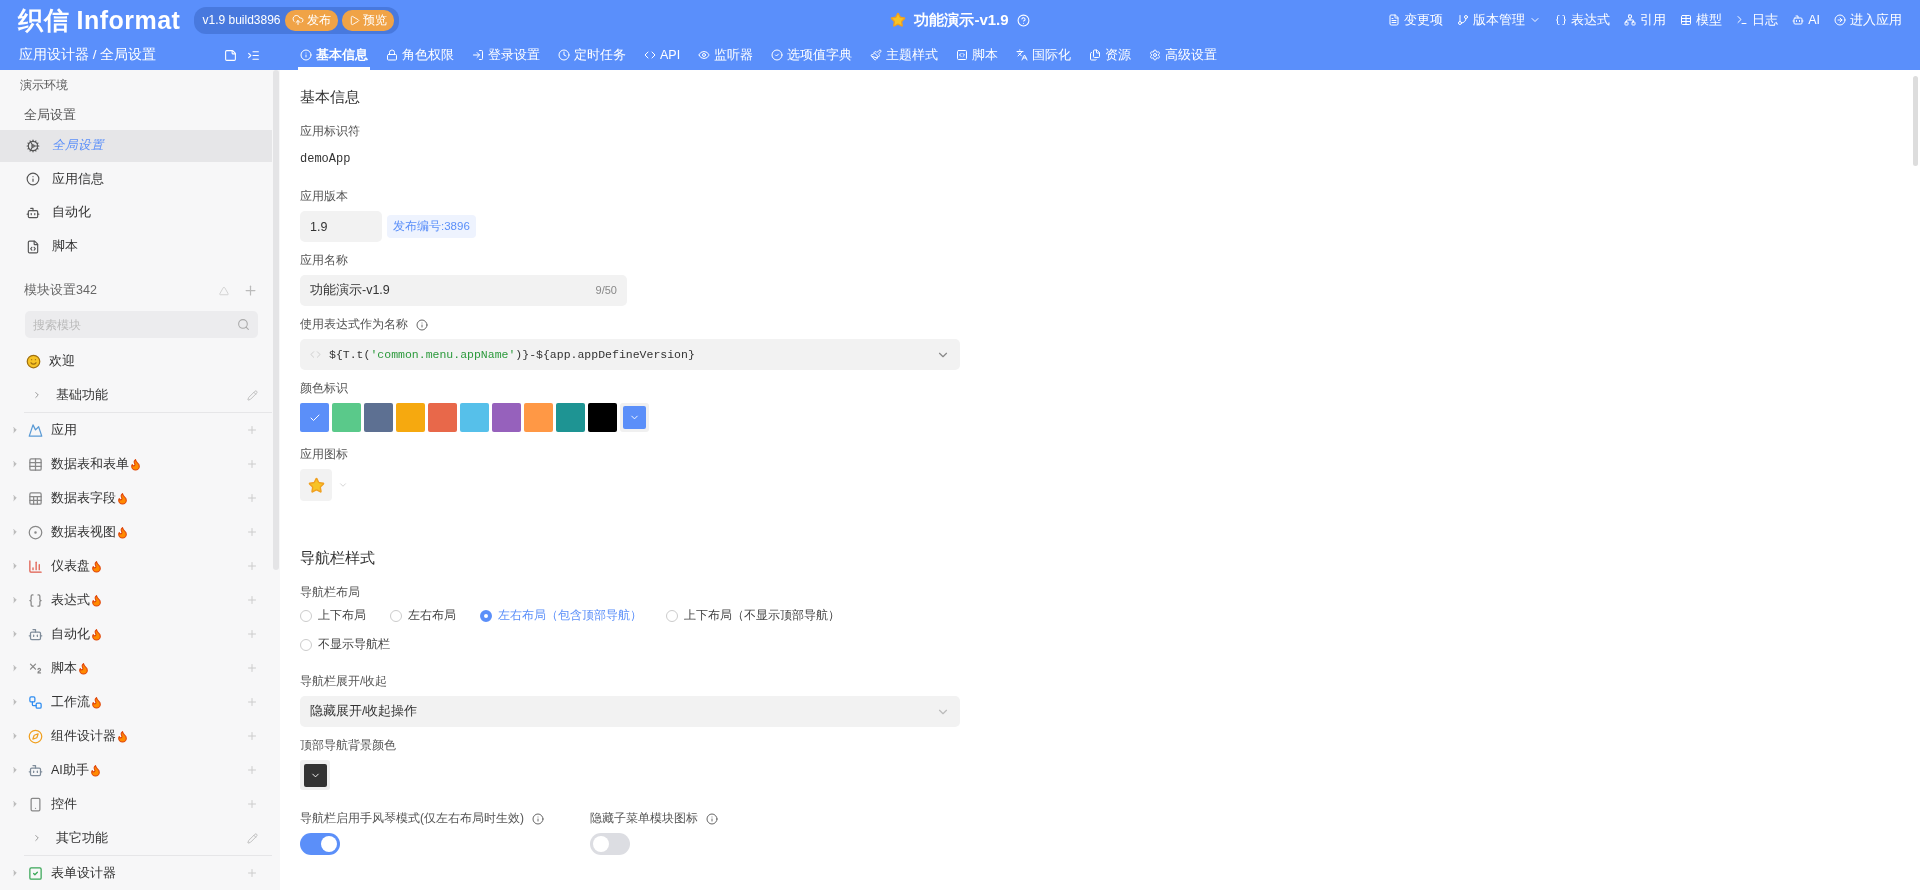  I want to click on field-label: 使用表达式作为名称, so click(354, 324).